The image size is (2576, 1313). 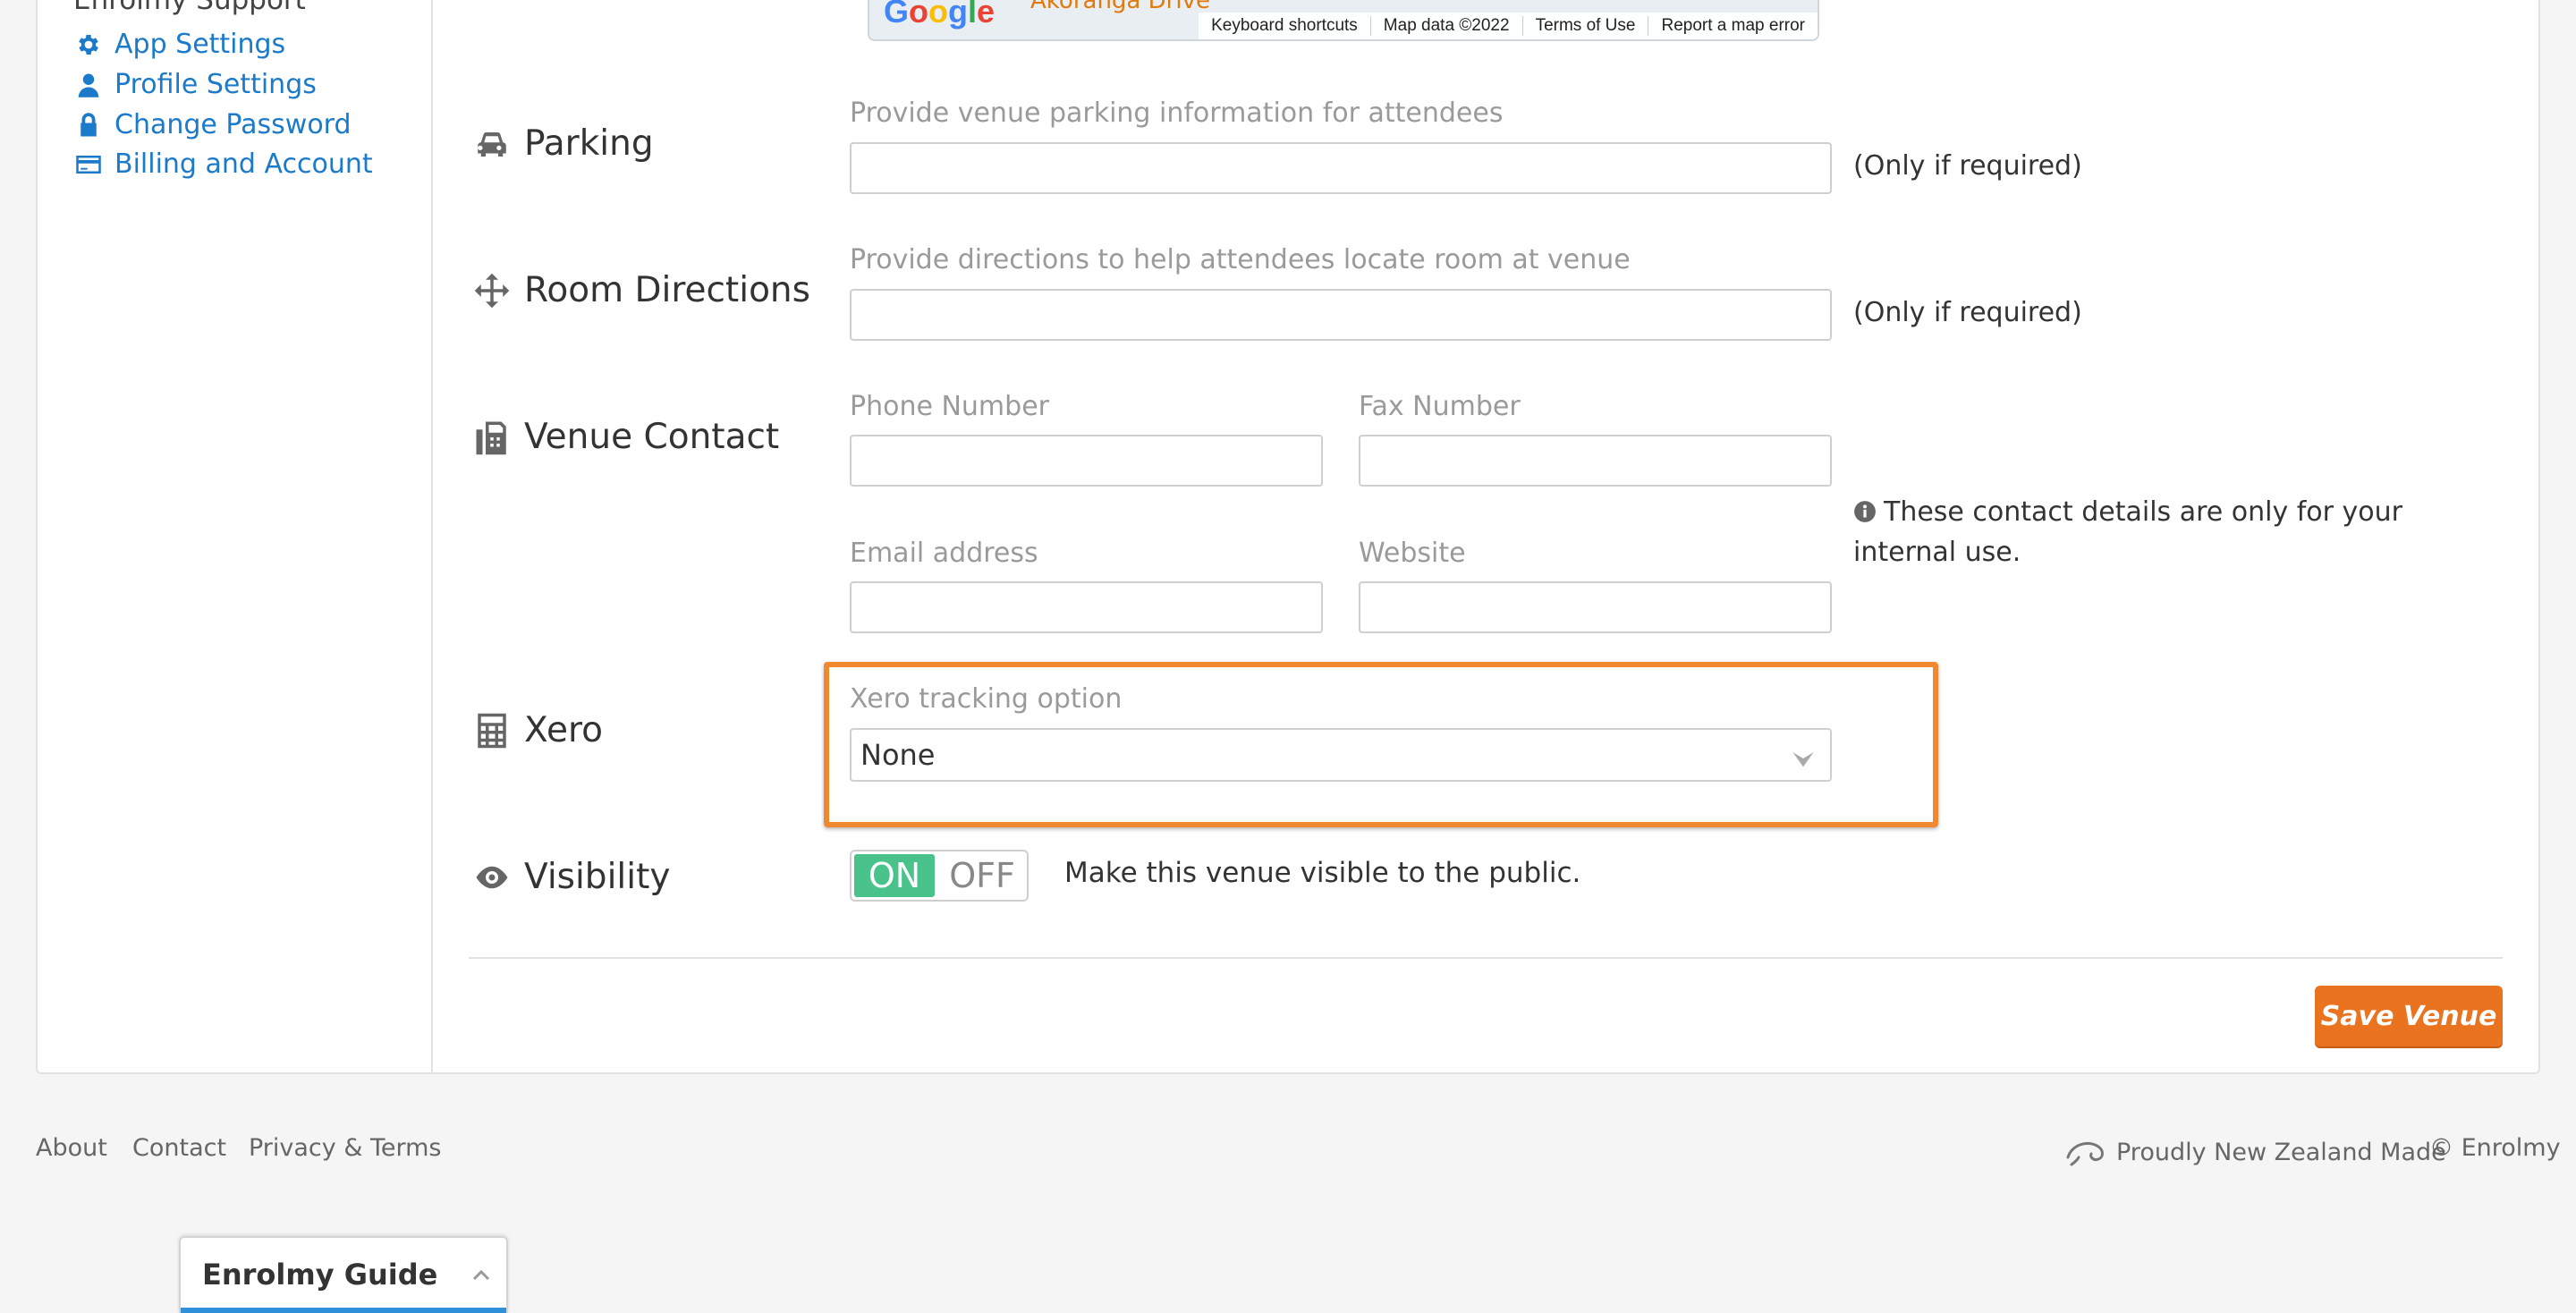 What do you see at coordinates (189, 8) in the screenshot?
I see `sidebar-title: Enrolmy Support` at bounding box center [189, 8].